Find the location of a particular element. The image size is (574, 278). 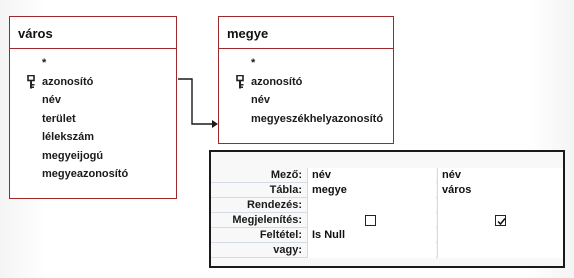

row-label-criteria: Feltétel: is located at coordinates (280, 235).